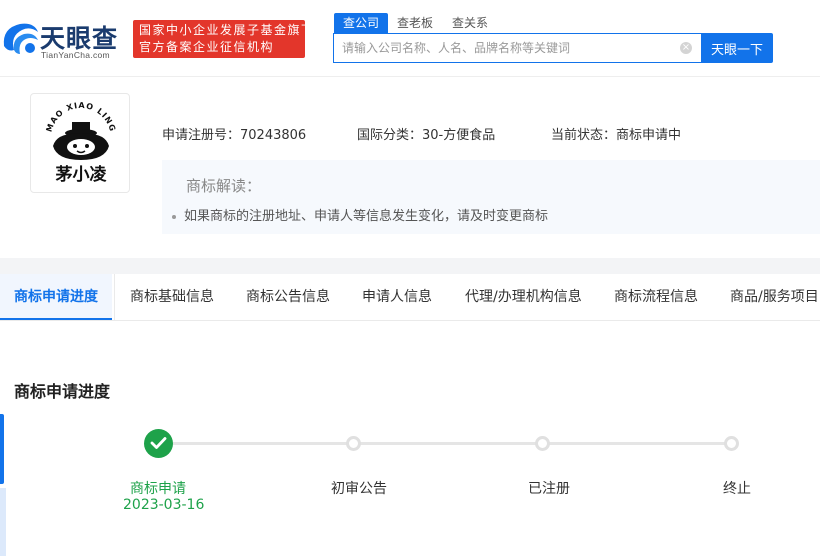 The image size is (820, 556). I want to click on current-status: 当前状态：商标申请中, so click(616, 135).